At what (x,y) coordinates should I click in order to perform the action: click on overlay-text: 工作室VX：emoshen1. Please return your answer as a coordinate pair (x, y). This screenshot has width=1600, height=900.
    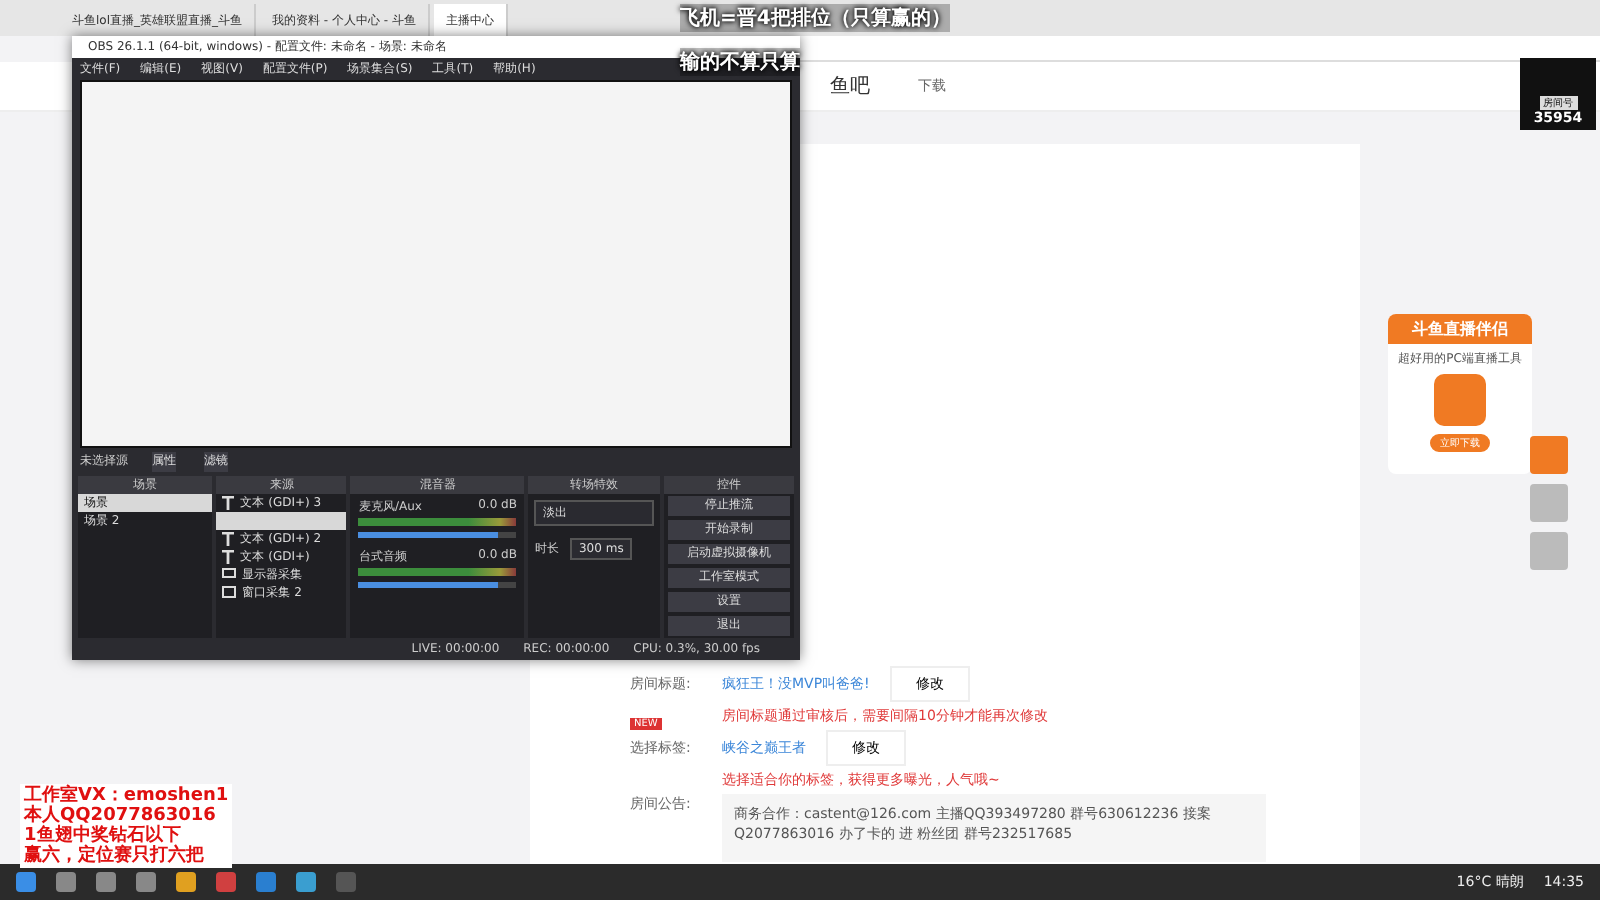
    Looking at the image, I should click on (126, 796).